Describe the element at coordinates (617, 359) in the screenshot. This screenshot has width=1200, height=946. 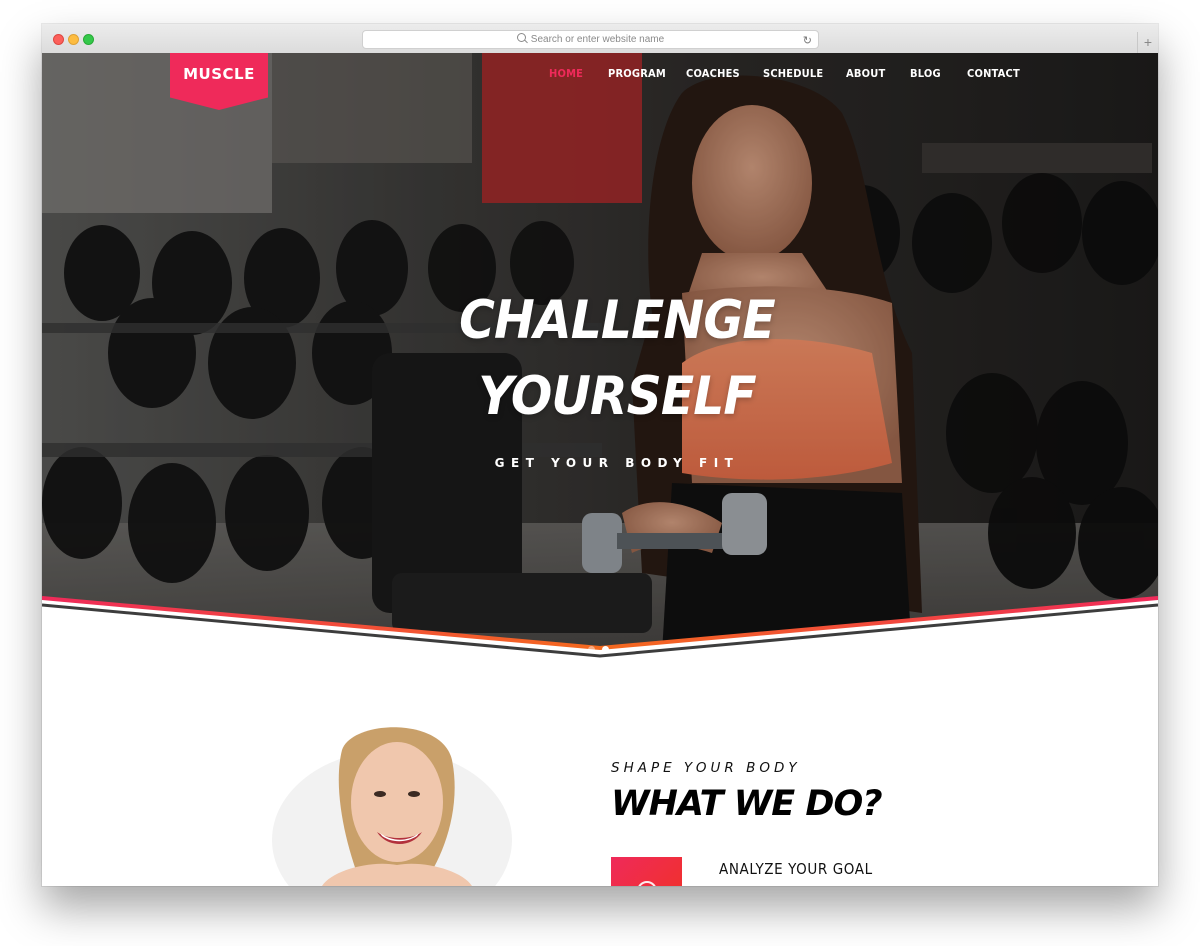
I see `hero-headline: CHALLENGE YOURSELF` at that location.